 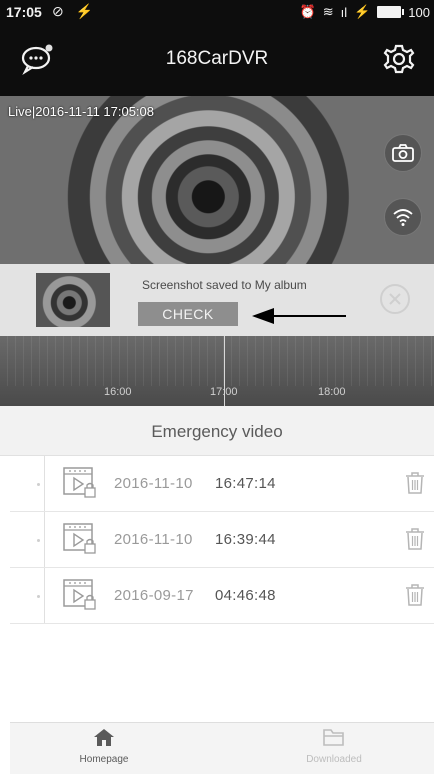 What do you see at coordinates (391, 12) in the screenshot?
I see `battery-icon` at bounding box center [391, 12].